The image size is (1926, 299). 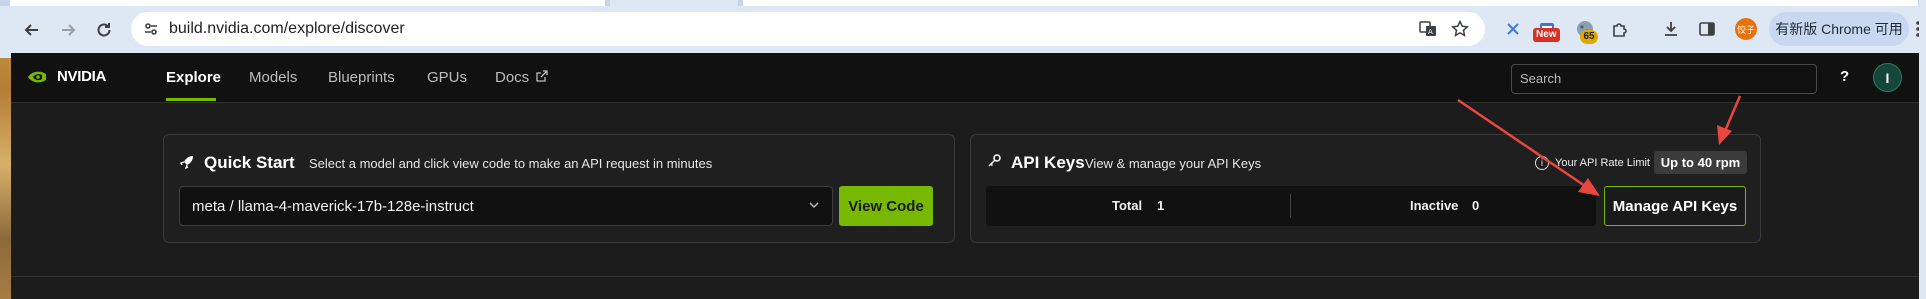 I want to click on annotation-arrow-rate, so click(x=1729, y=120).